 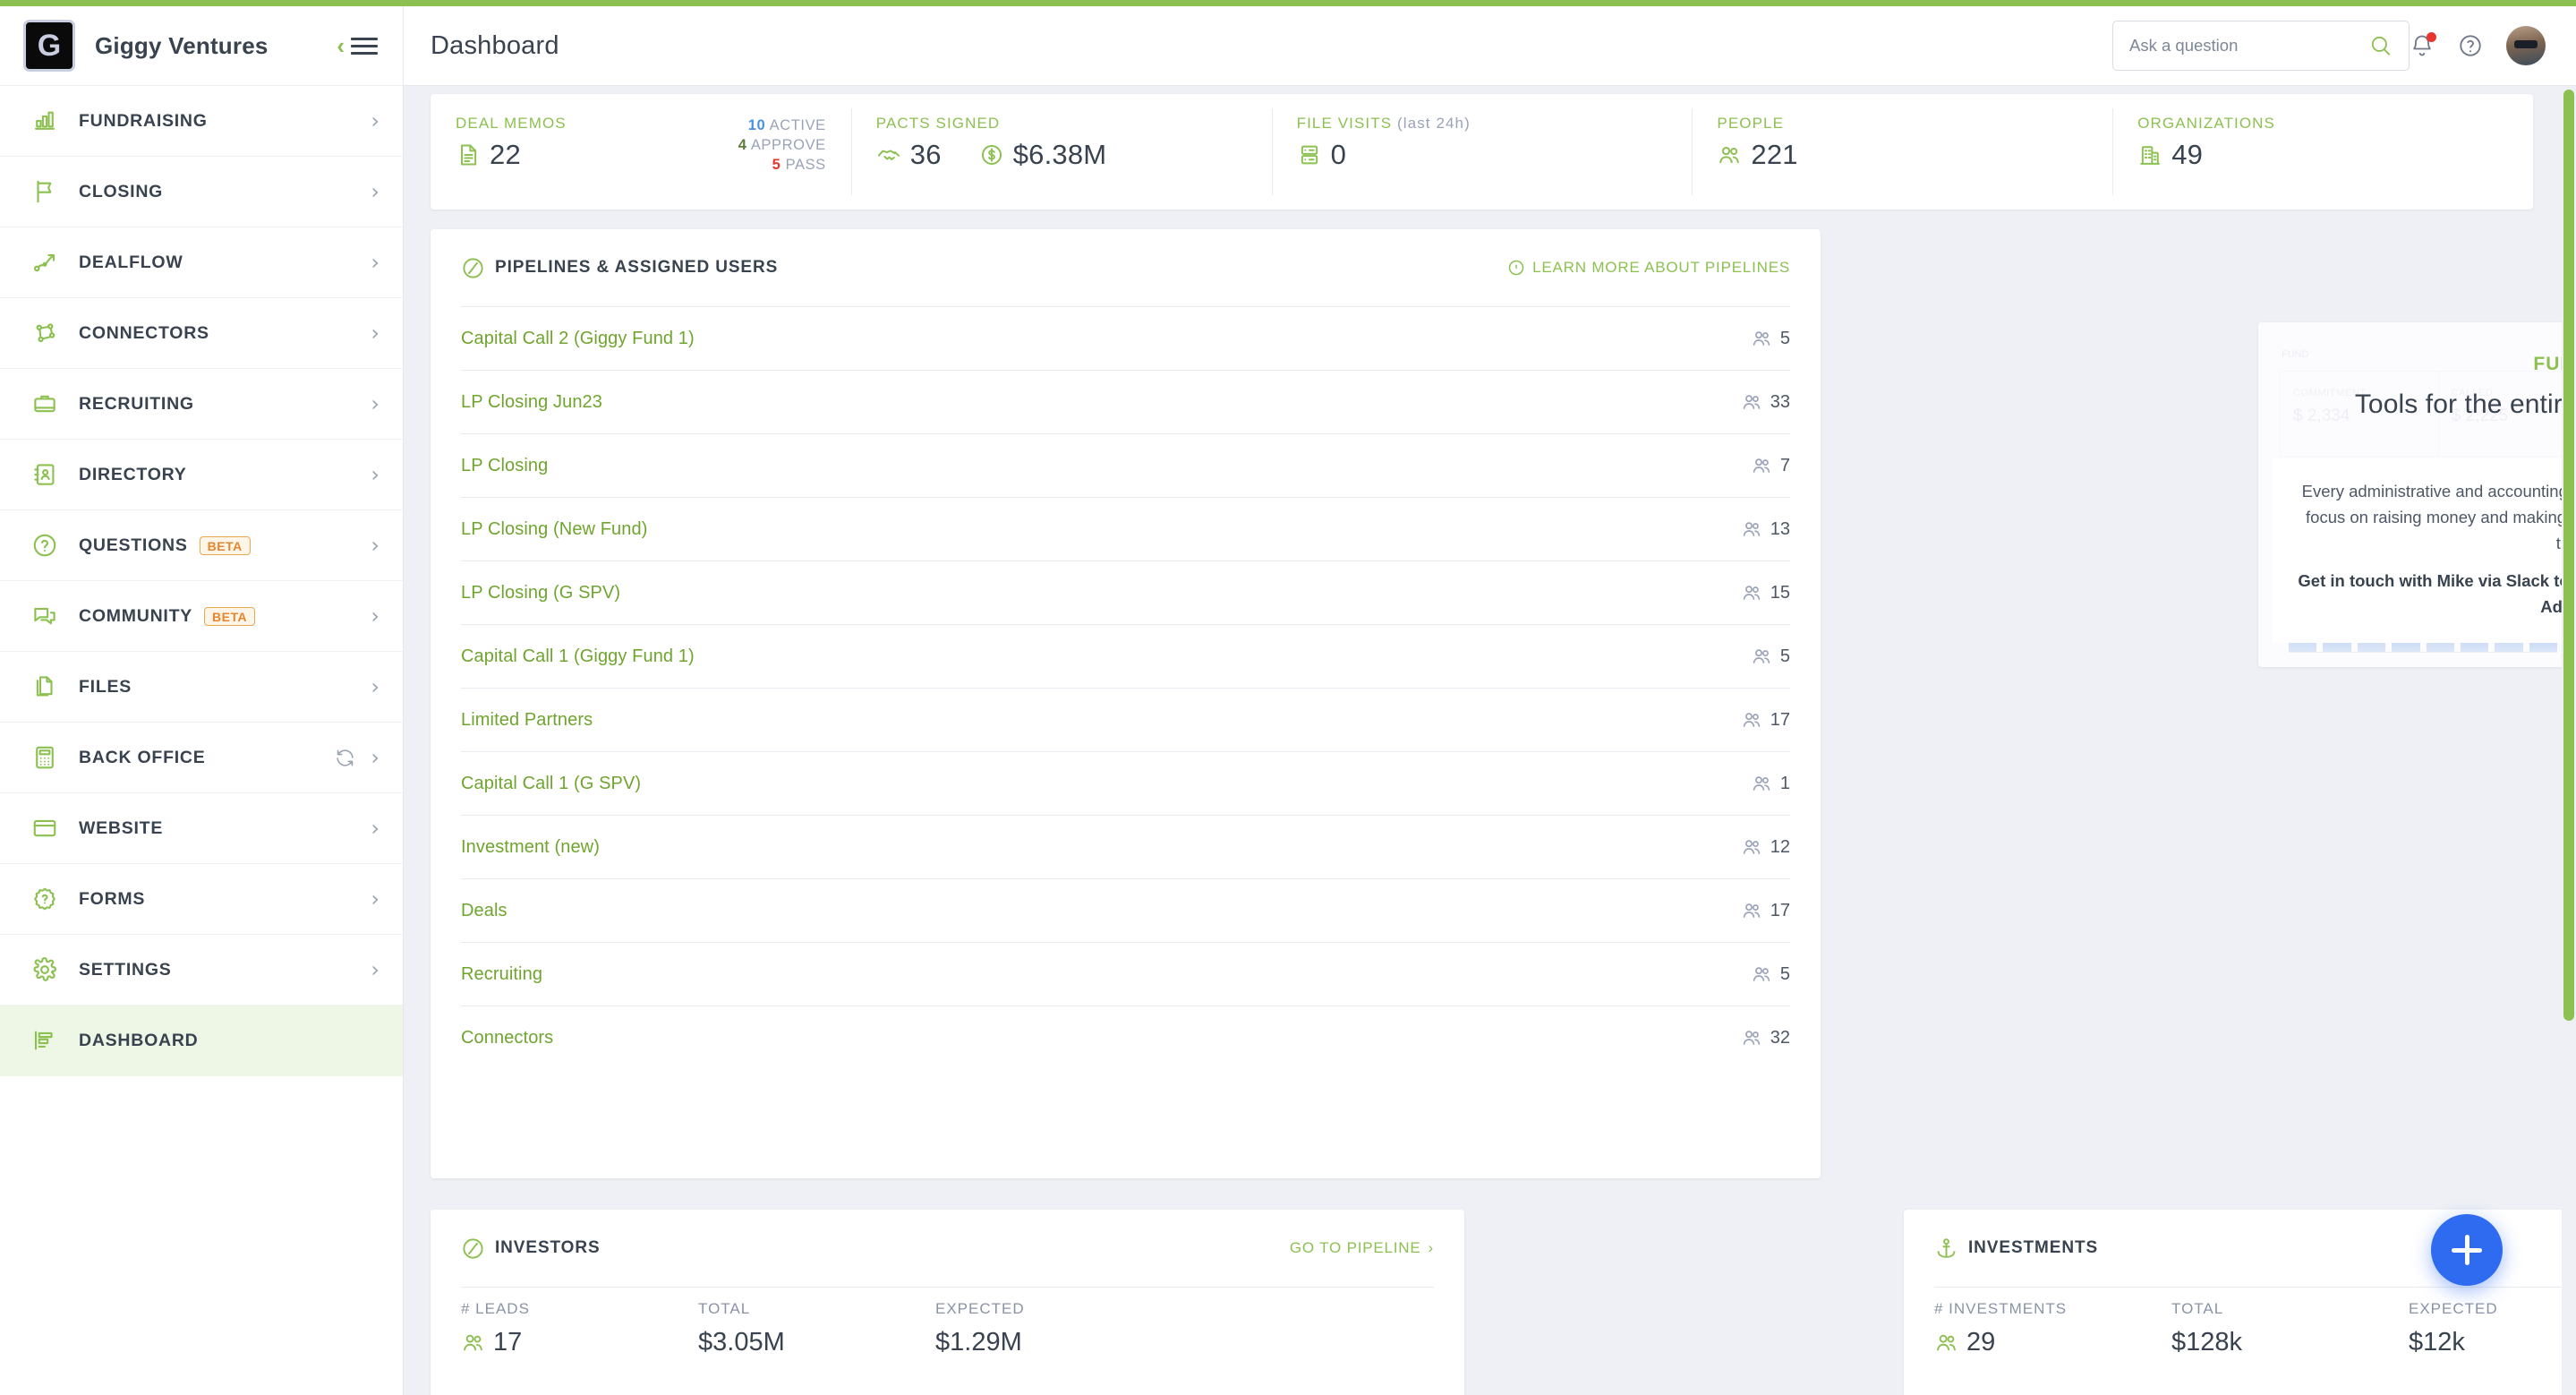 I want to click on sync-icon, so click(x=345, y=758).